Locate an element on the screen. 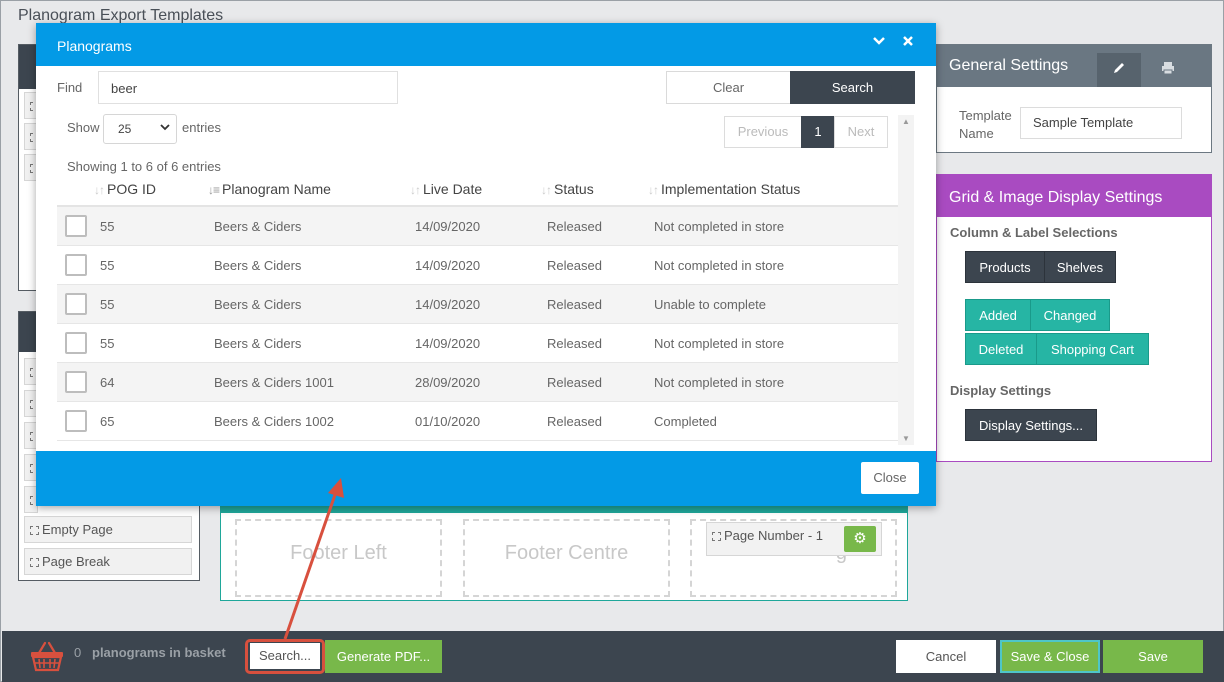 The height and width of the screenshot is (682, 1224). chevron-down-icon is located at coordinates (879, 44).